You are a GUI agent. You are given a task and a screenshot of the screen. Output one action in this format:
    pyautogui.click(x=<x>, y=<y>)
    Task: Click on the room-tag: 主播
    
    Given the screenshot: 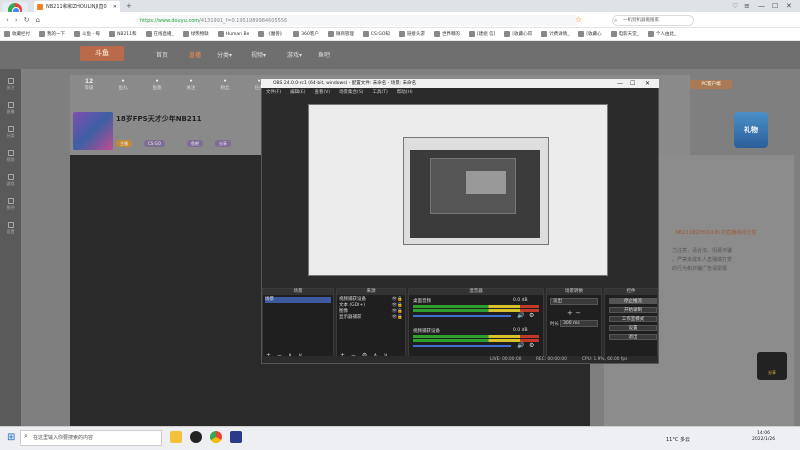 What is the action you would take?
    pyautogui.click(x=124, y=143)
    